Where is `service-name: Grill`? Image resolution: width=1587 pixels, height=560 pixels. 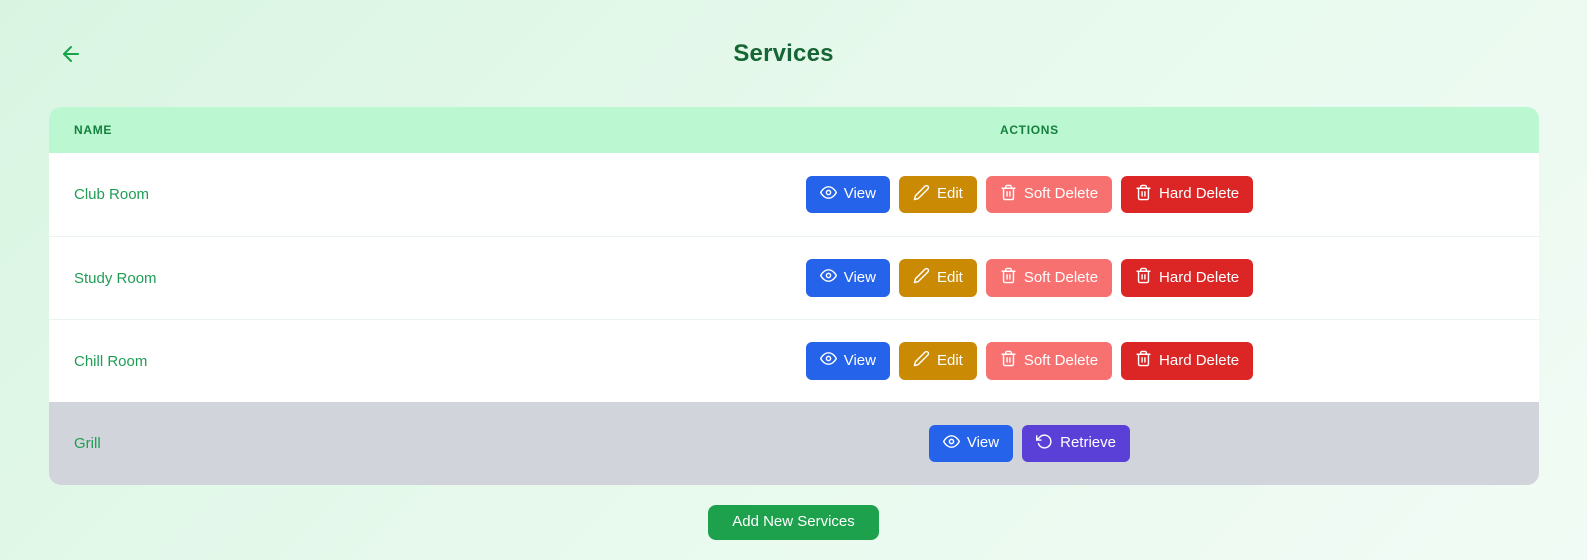 service-name: Grill is located at coordinates (87, 443).